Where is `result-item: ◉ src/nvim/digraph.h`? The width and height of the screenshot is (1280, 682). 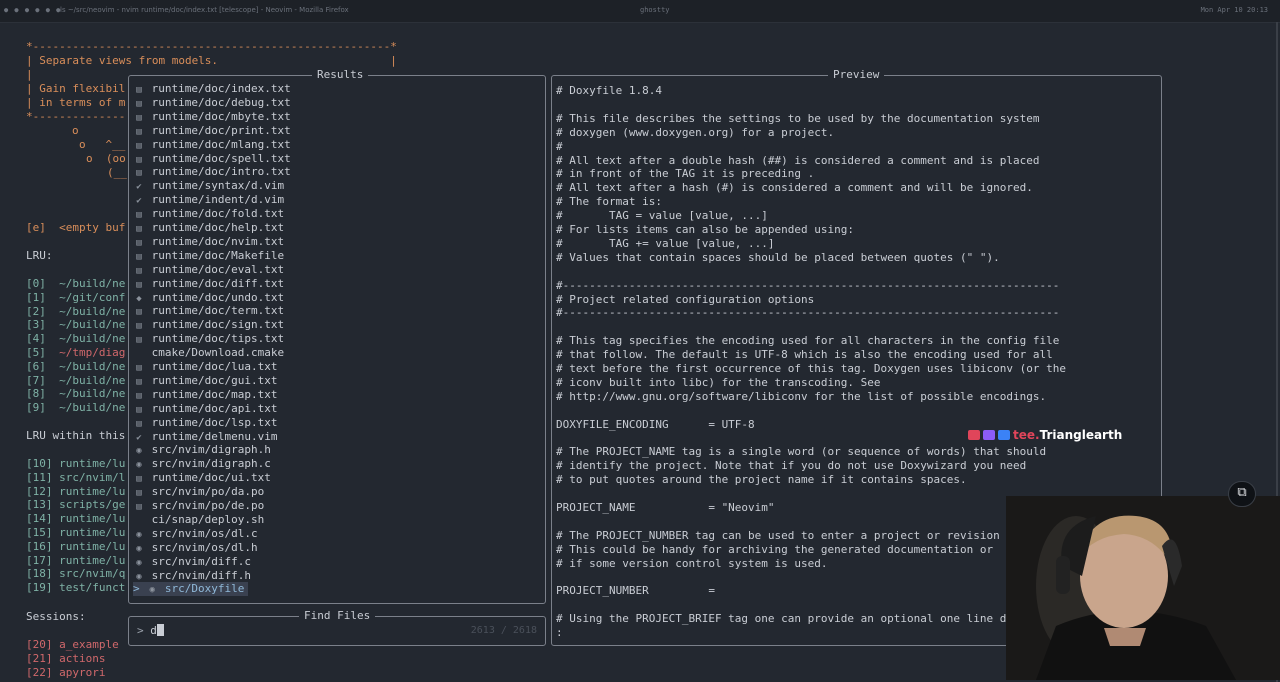 result-item: ◉ src/nvim/digraph.h is located at coordinates (202, 450).